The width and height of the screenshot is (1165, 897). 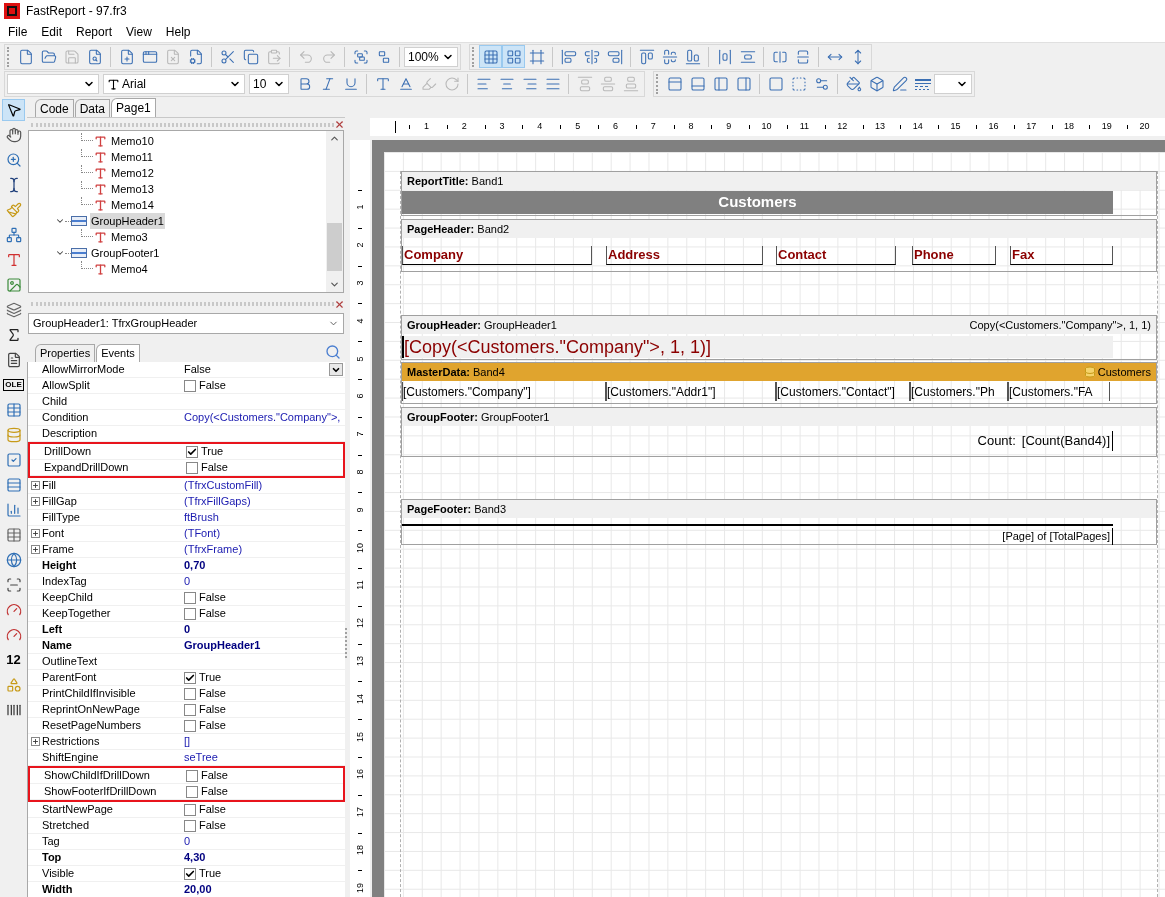 What do you see at coordinates (490, 56) in the screenshot?
I see `grid-button` at bounding box center [490, 56].